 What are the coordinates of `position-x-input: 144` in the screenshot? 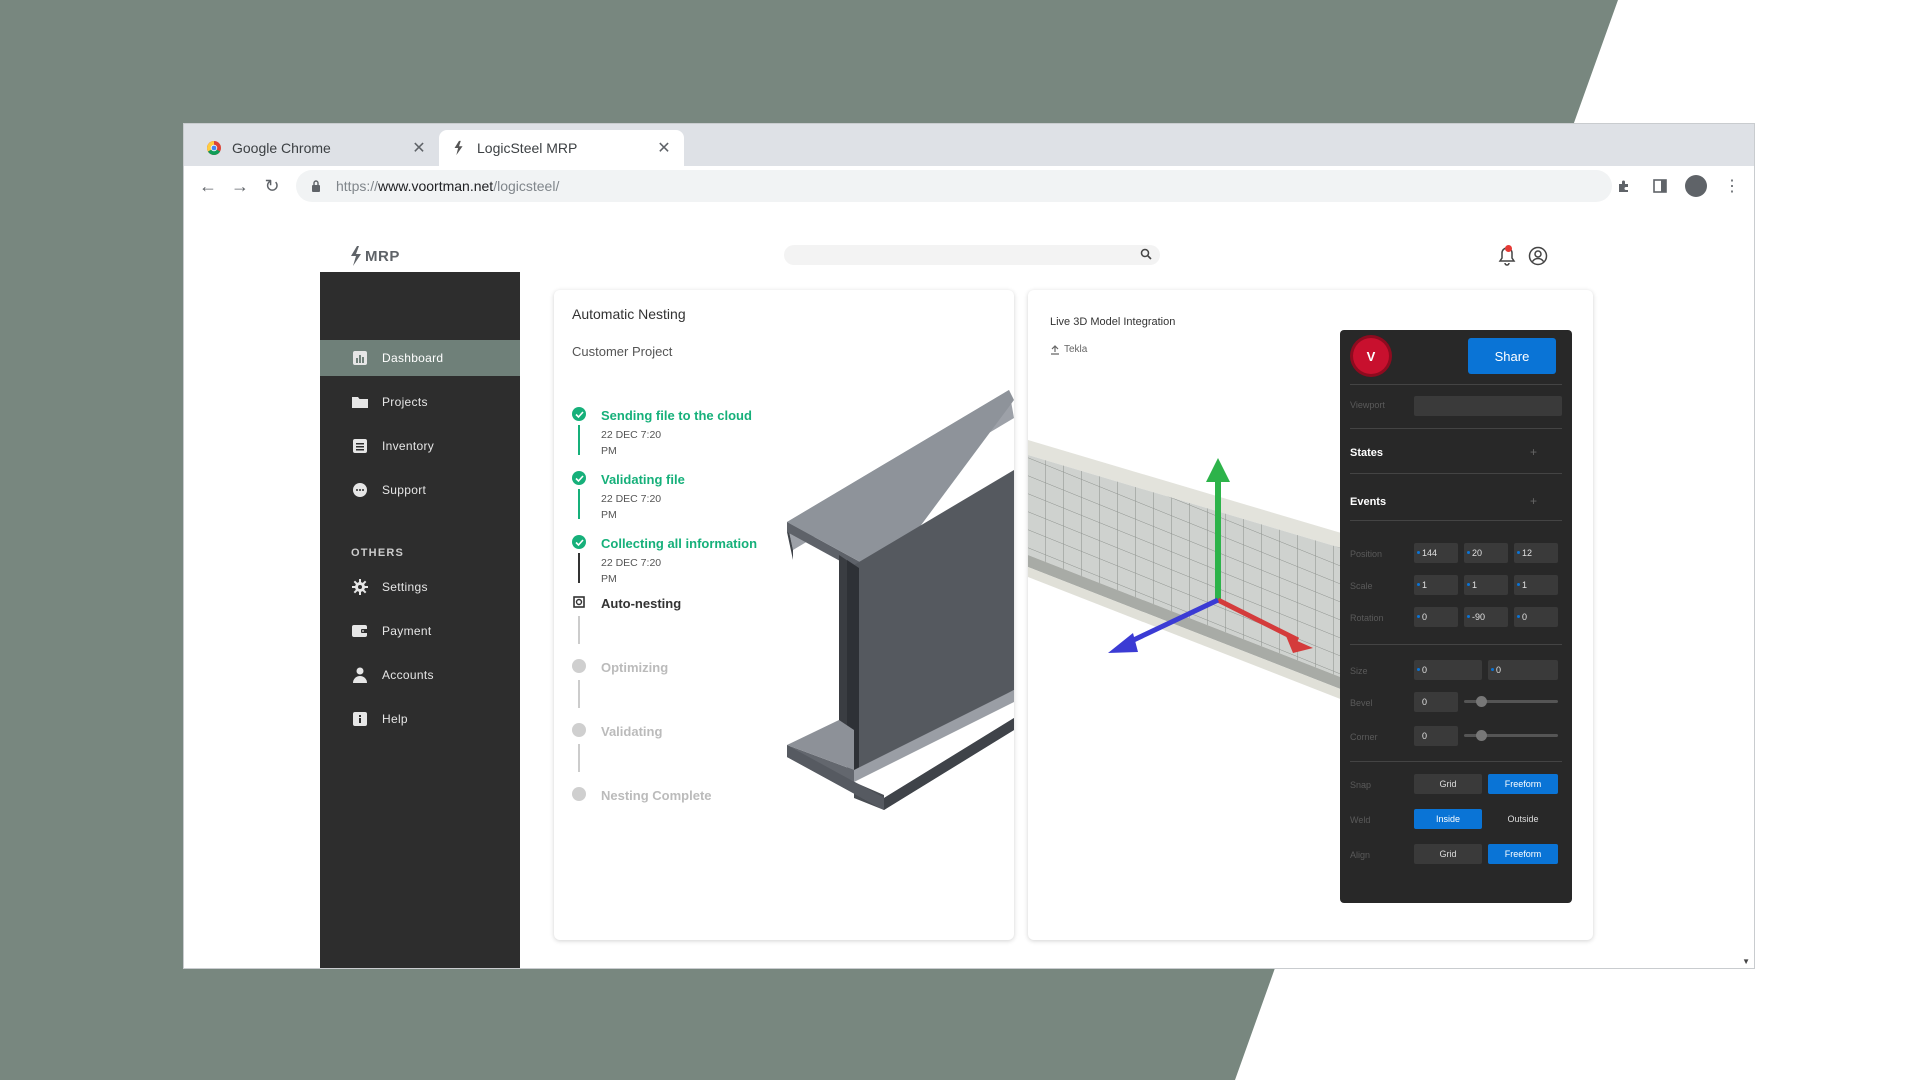 It's located at (1436, 553).